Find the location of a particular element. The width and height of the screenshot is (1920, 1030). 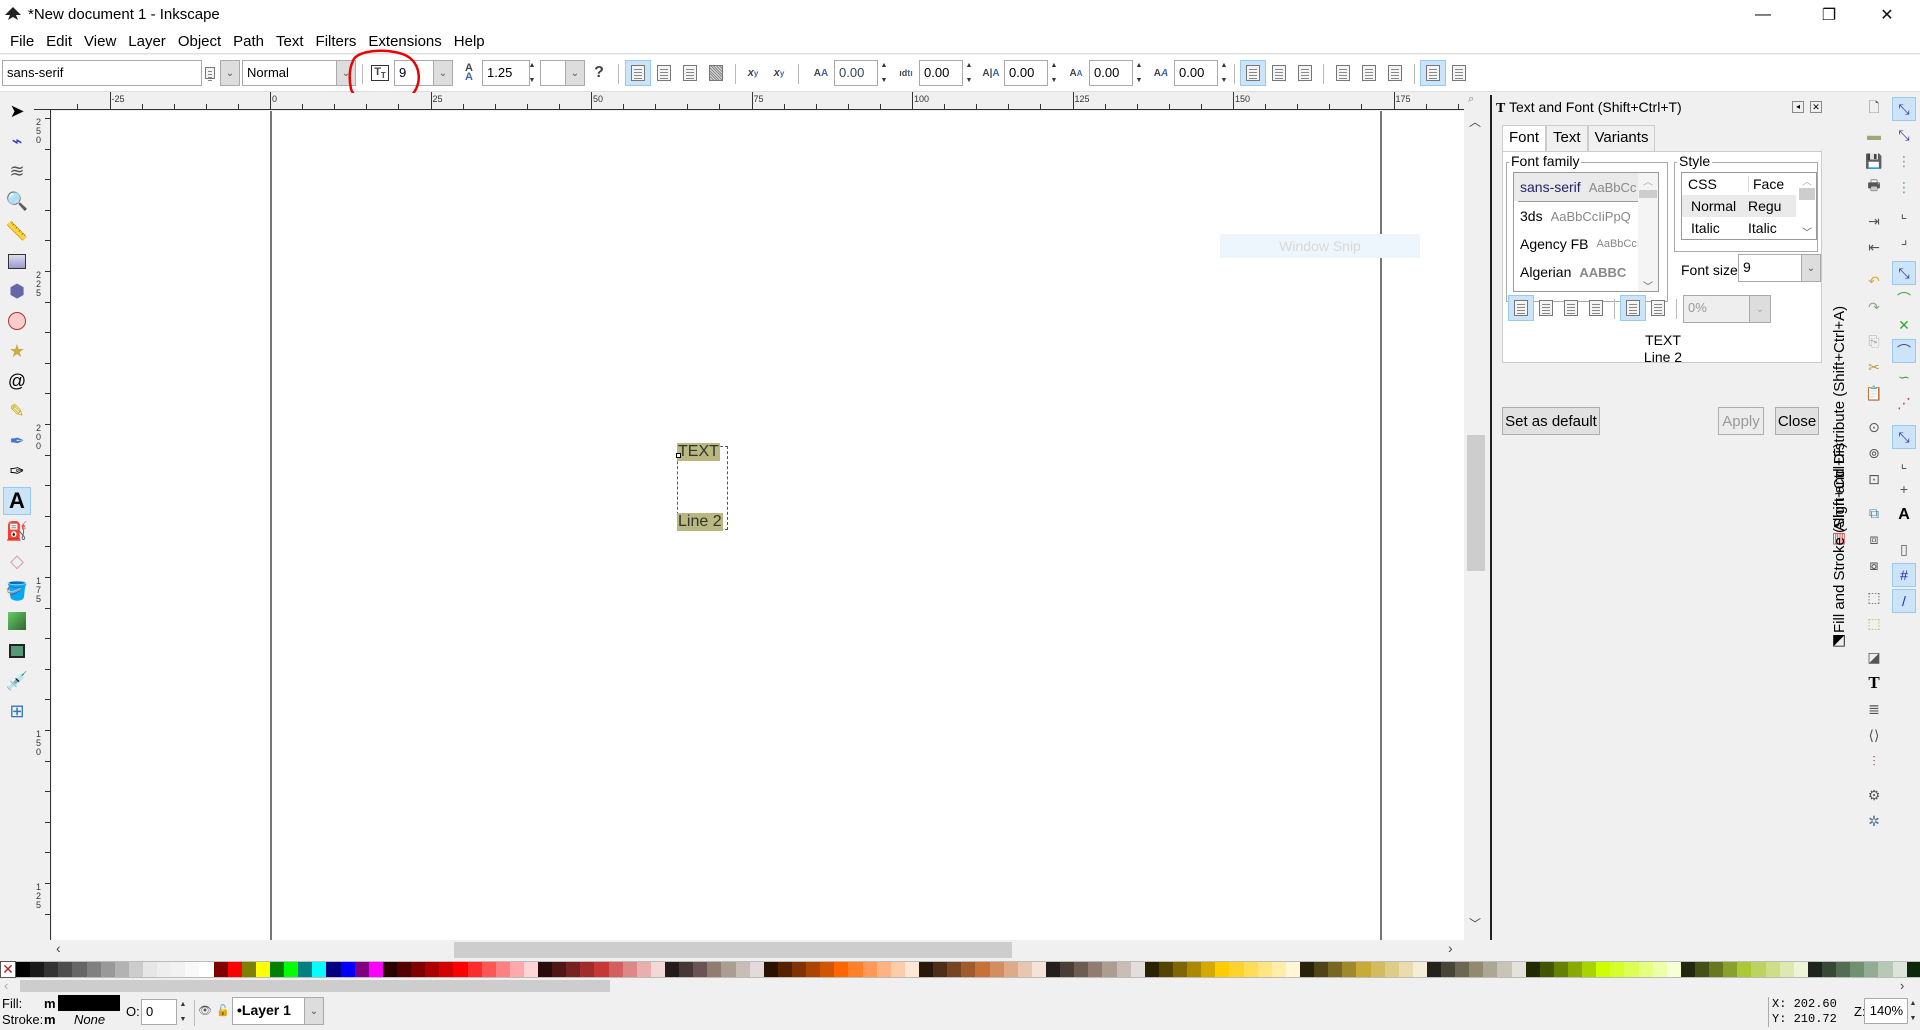

snap-bbox-icon: ⤡ is located at coordinates (1904, 135).